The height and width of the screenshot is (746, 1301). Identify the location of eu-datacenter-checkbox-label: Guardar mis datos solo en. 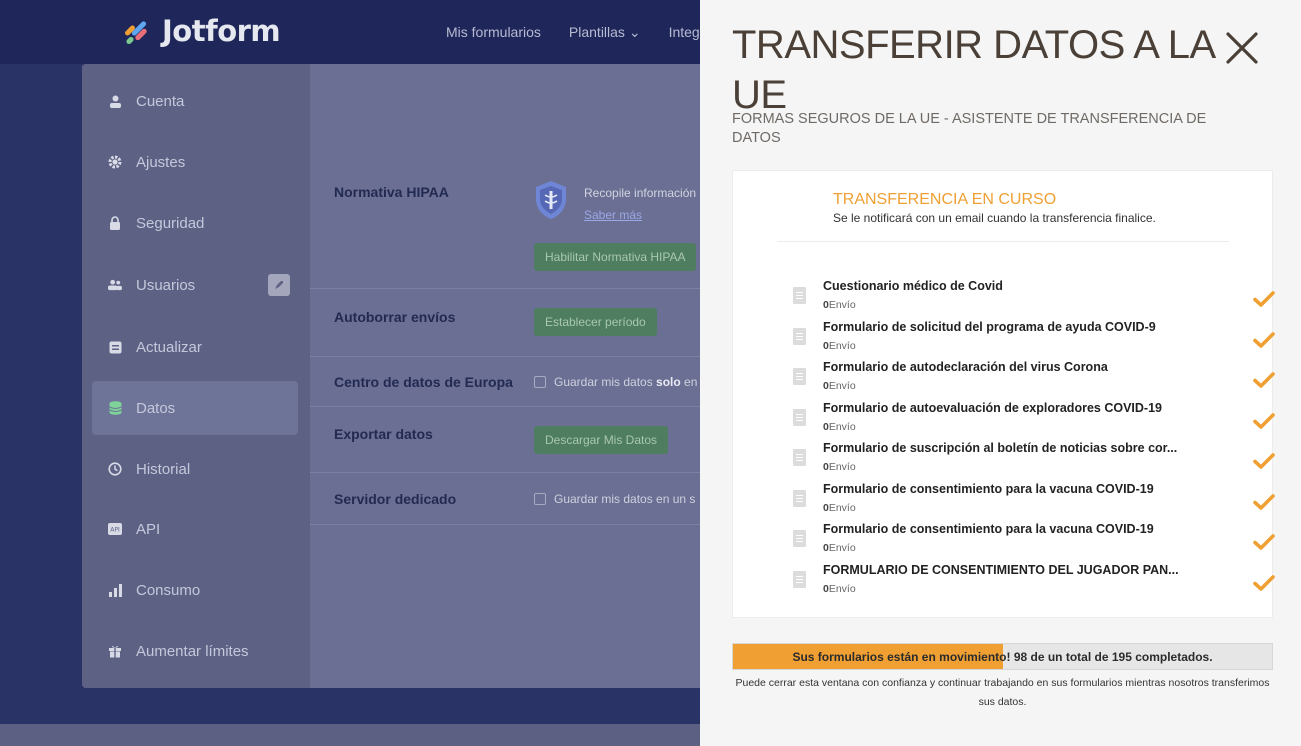
(626, 382).